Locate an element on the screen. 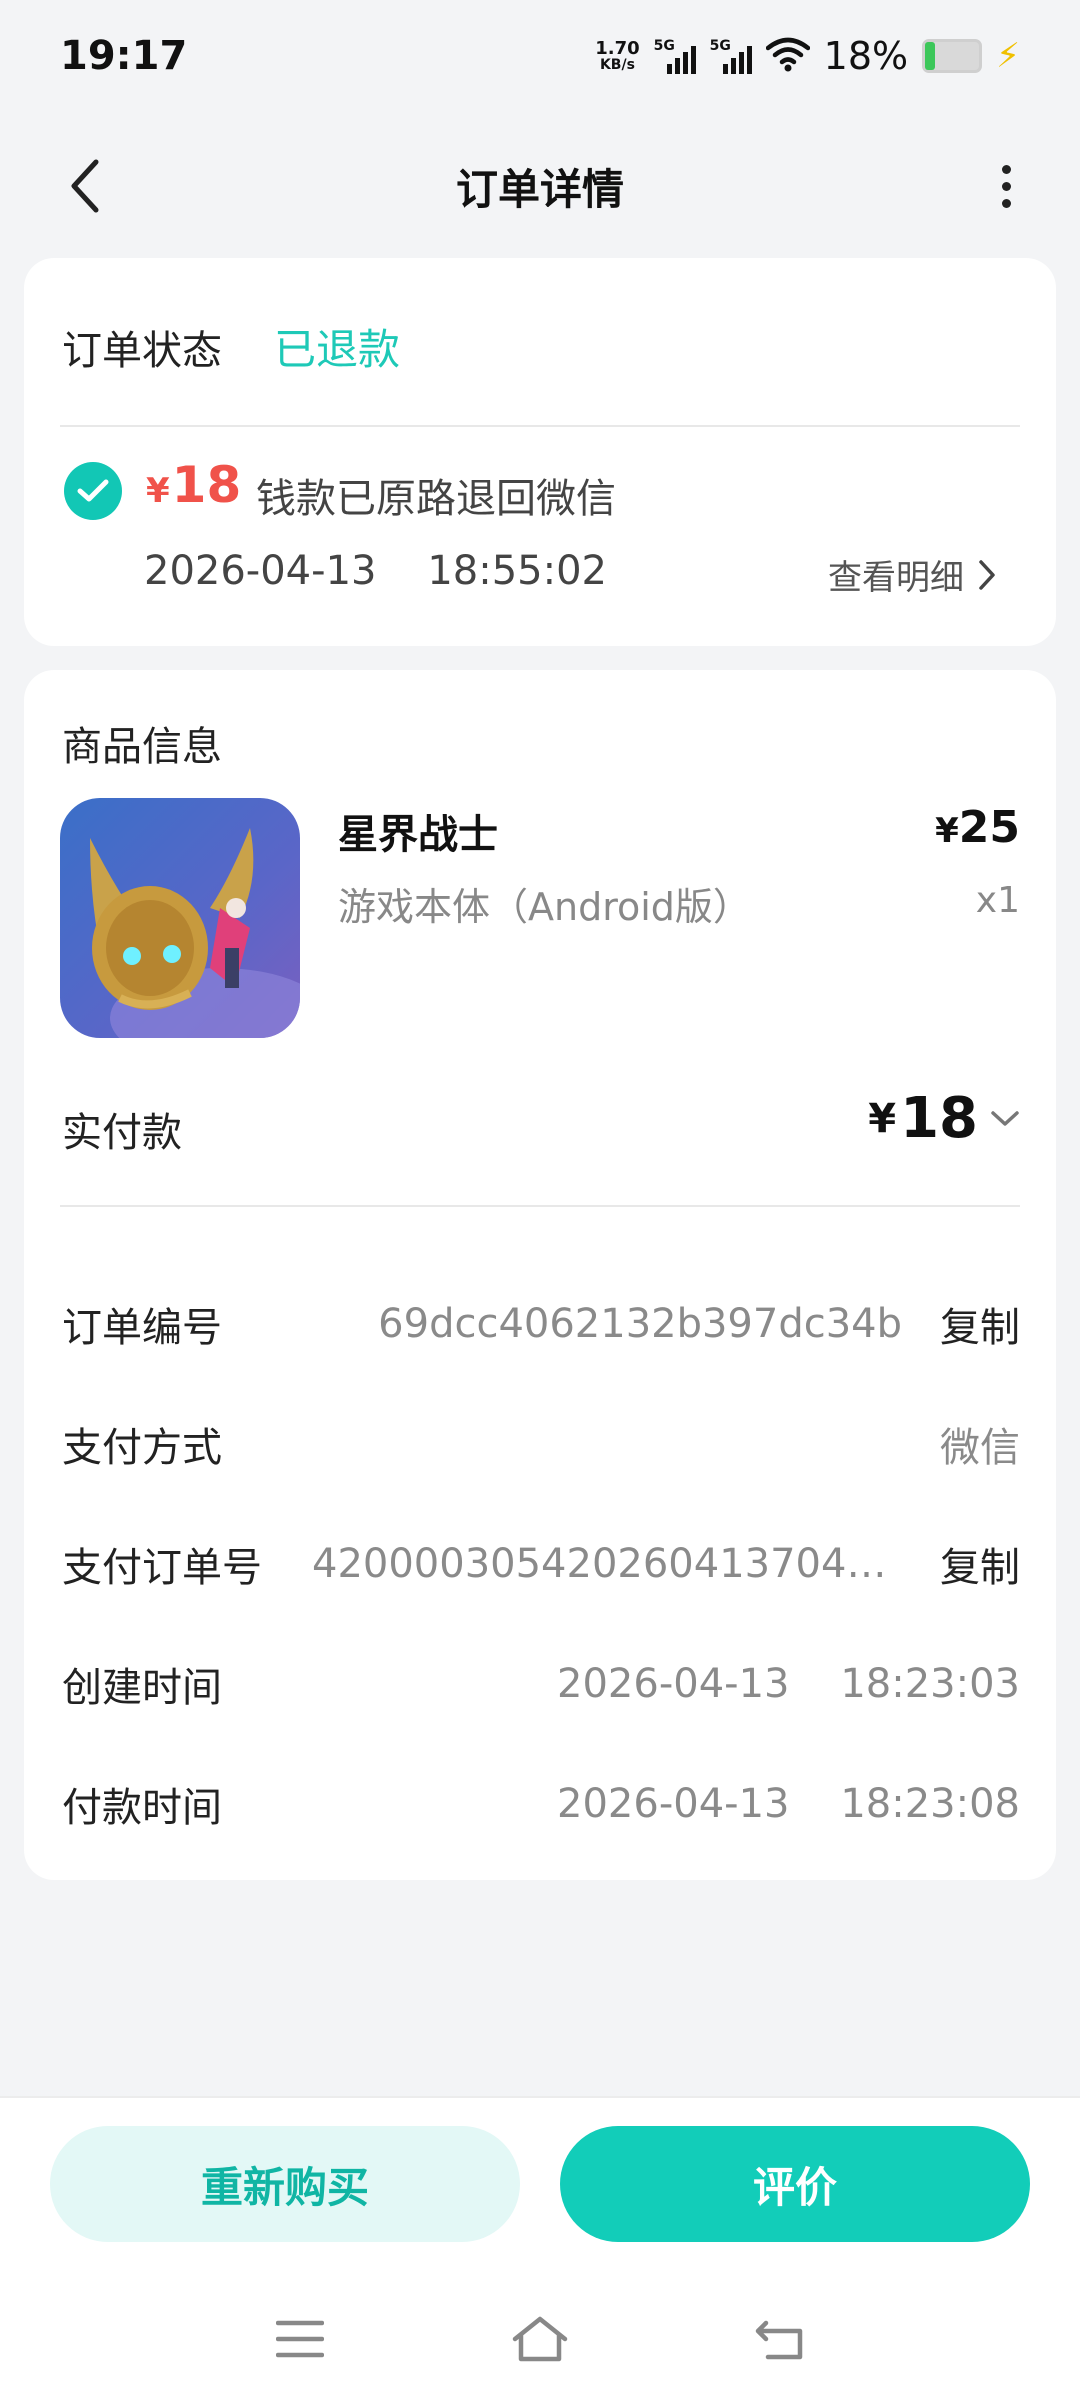  game-edition: 游戏本体（Android版） is located at coordinates (544, 907).